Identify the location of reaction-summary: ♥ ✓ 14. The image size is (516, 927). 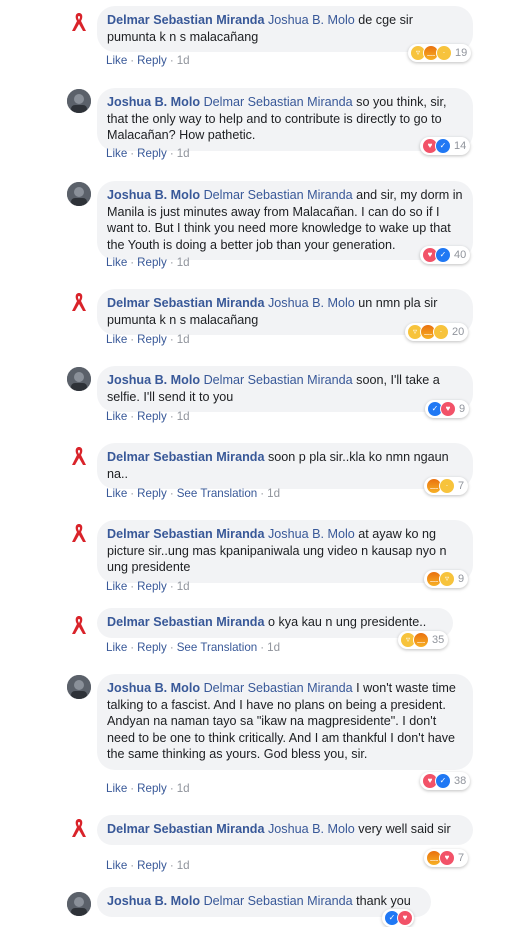
(445, 146).